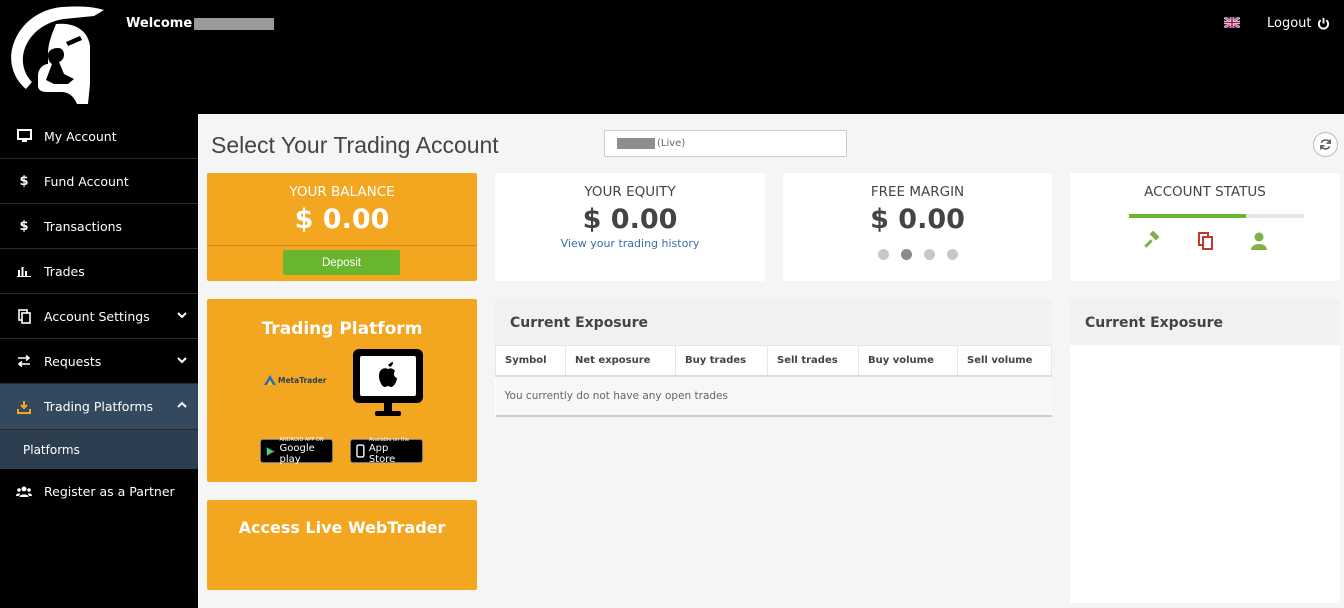 This screenshot has width=1344, height=608. What do you see at coordinates (342, 219) in the screenshot?
I see `balance-amount: $ 0.00` at bounding box center [342, 219].